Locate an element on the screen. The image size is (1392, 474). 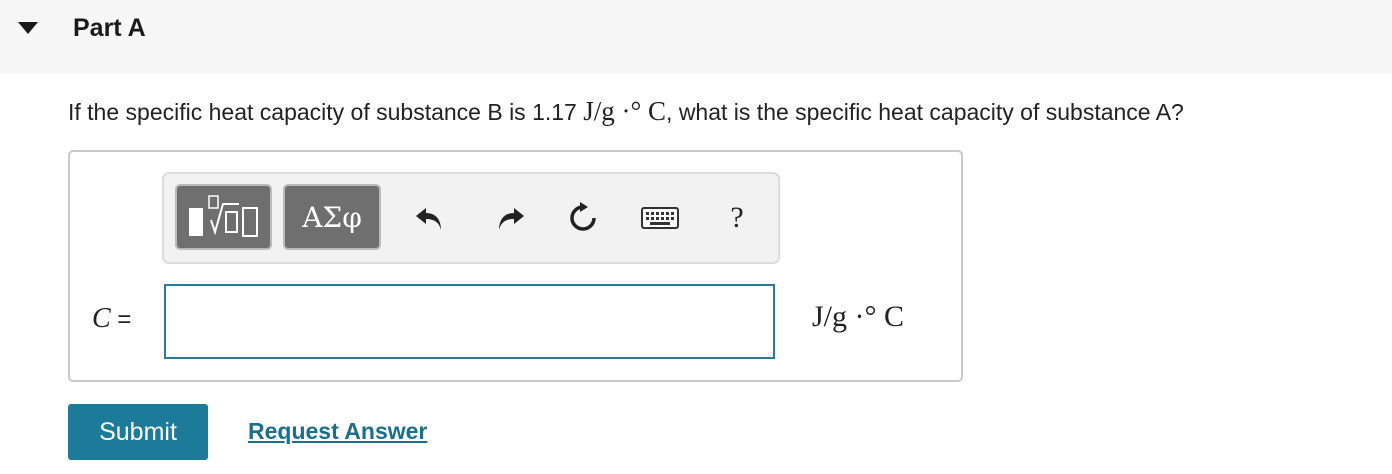
variable-label: C = is located at coordinates (111, 318).